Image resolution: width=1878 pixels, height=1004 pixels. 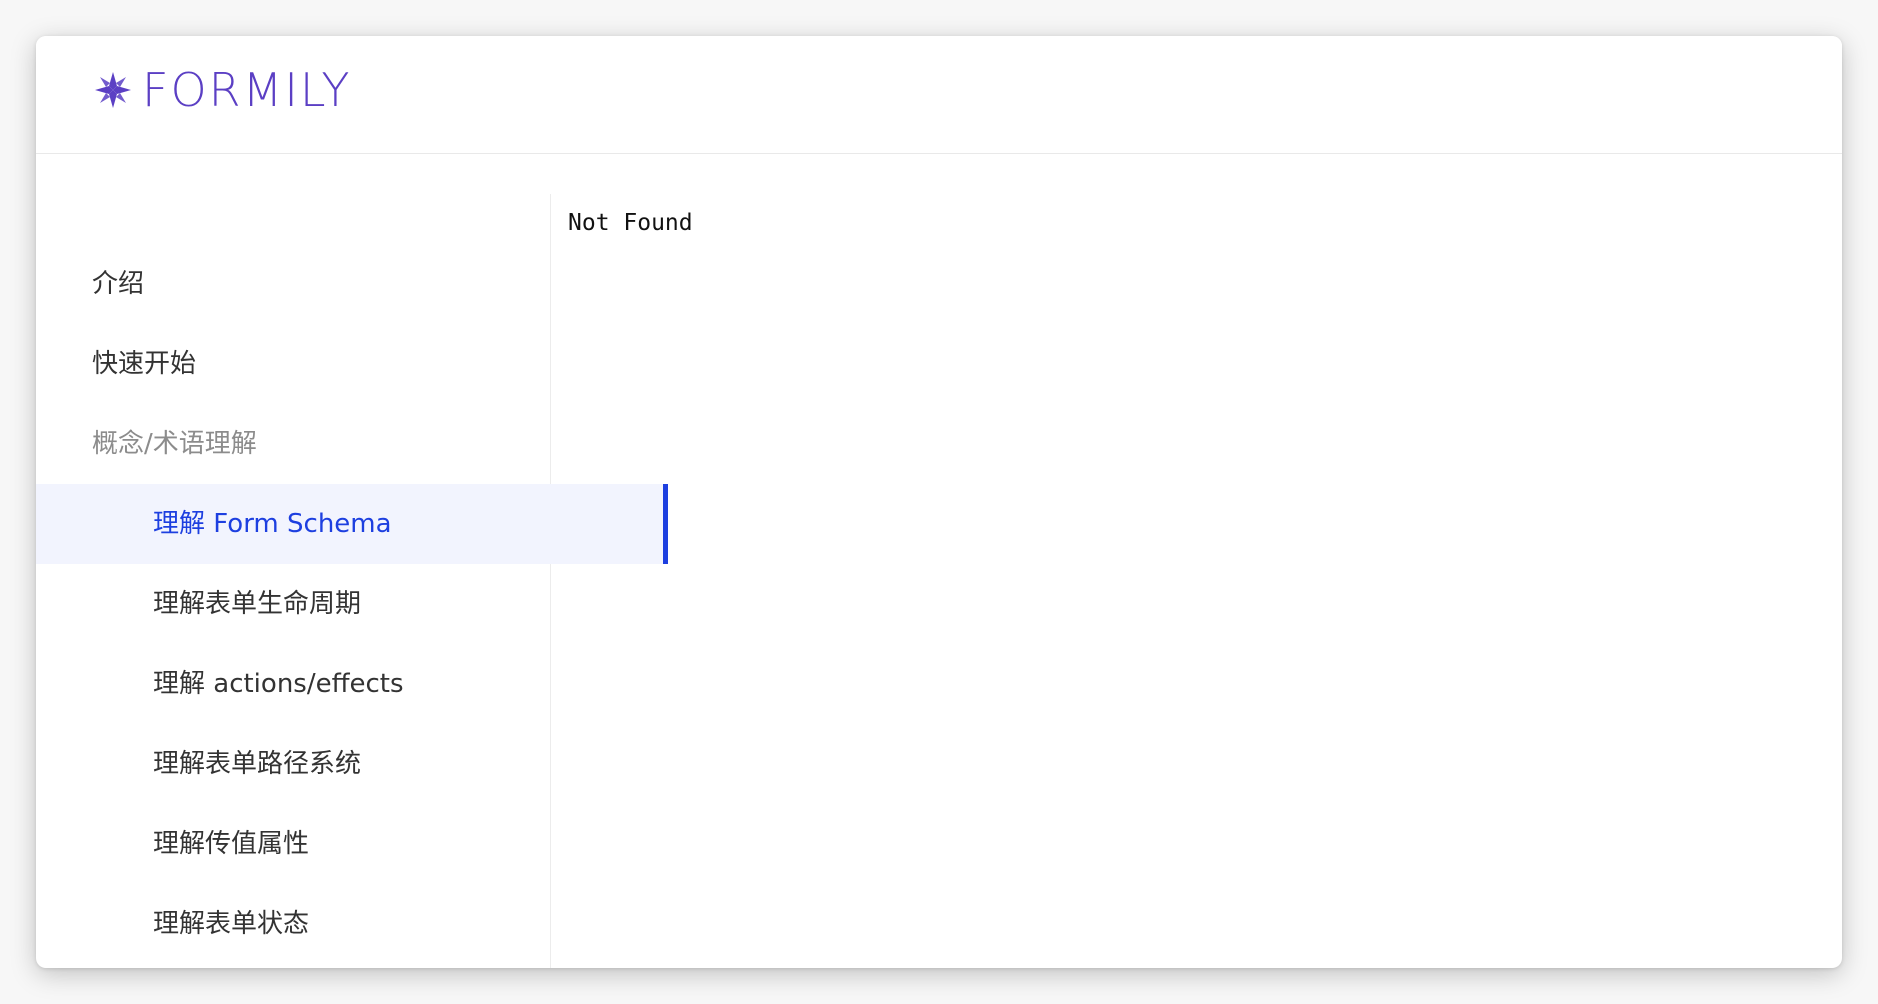 I want to click on sidebar-item-lifecycle: 理解表单生命周期, so click(x=351, y=604).